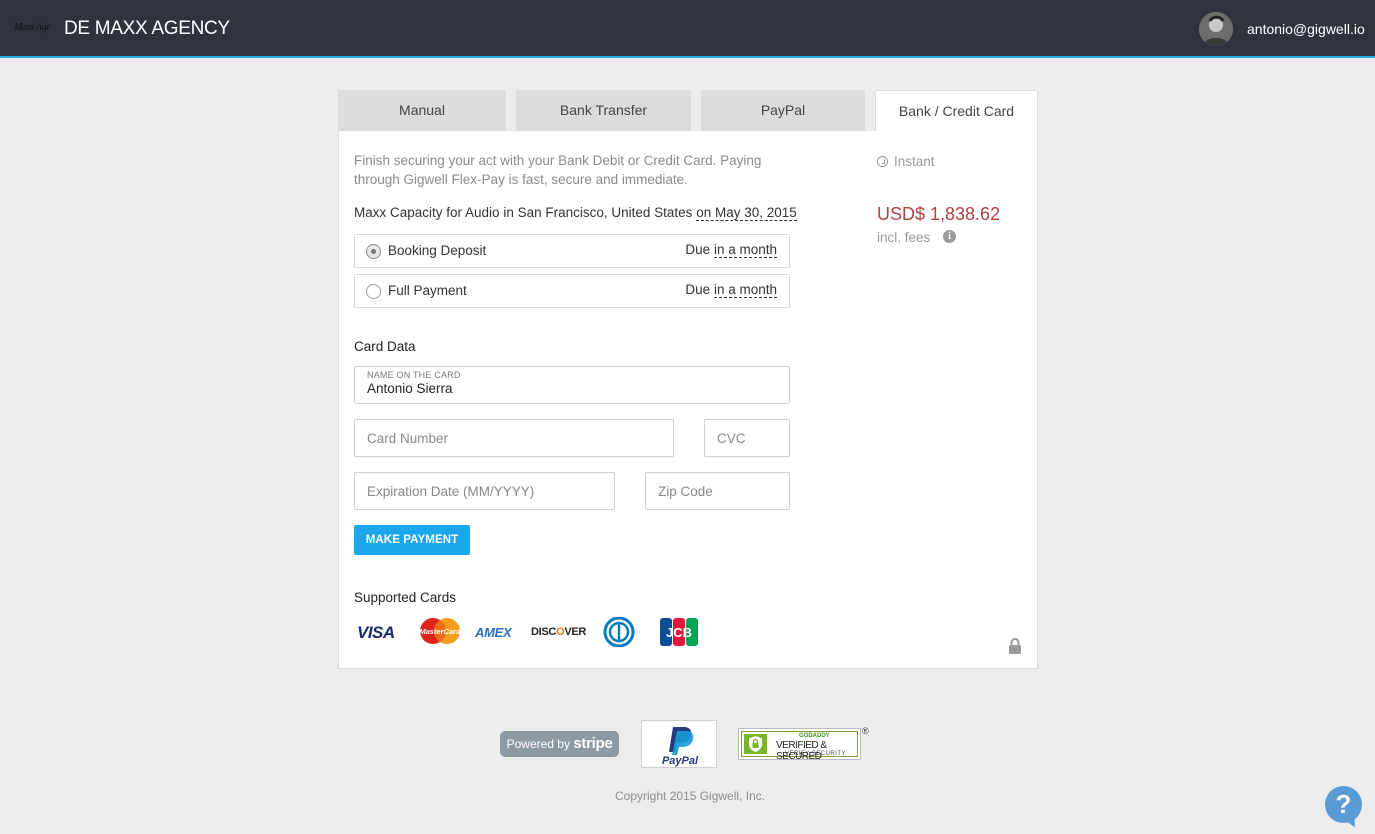 This screenshot has width=1375, height=834. What do you see at coordinates (914, 161) in the screenshot?
I see `processing-speed-label: Instant` at bounding box center [914, 161].